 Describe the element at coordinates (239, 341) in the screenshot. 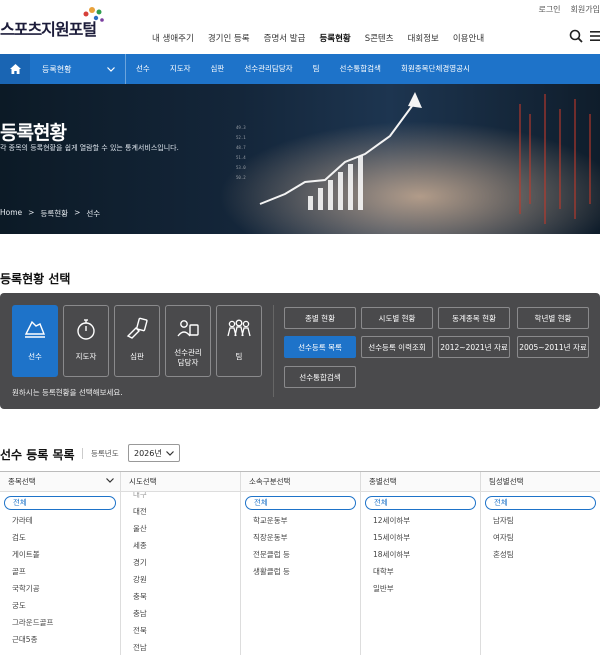

I see `category-team: 팀` at that location.